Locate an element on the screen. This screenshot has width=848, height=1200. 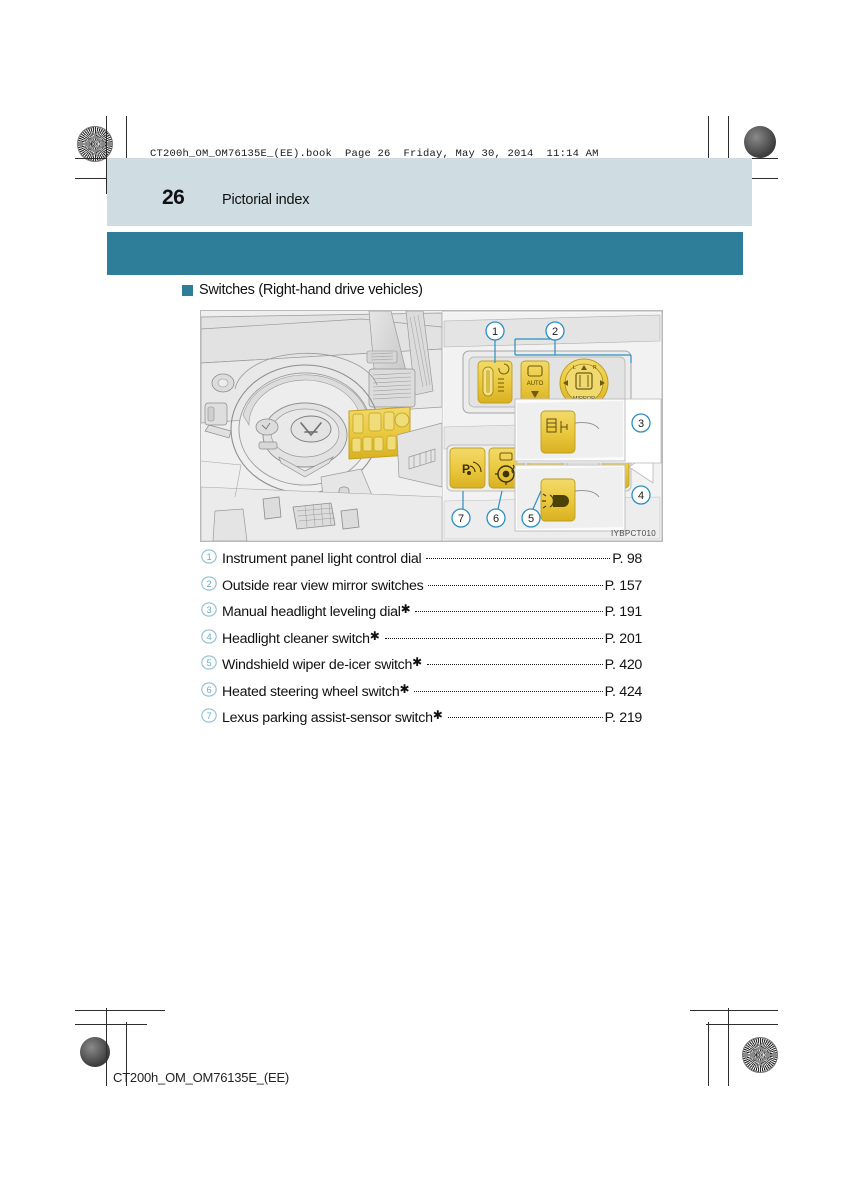
list-item-page: P. 98 is located at coordinates (627, 559).